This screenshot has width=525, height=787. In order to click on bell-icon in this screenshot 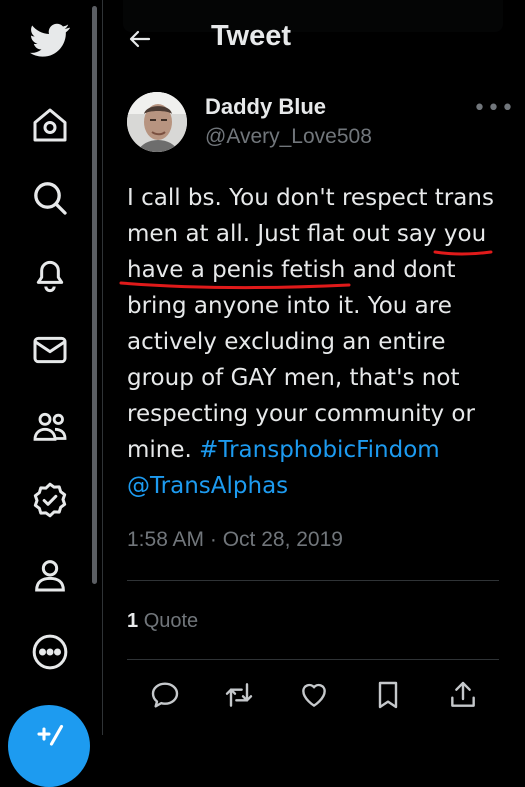, I will do `click(50, 274)`.